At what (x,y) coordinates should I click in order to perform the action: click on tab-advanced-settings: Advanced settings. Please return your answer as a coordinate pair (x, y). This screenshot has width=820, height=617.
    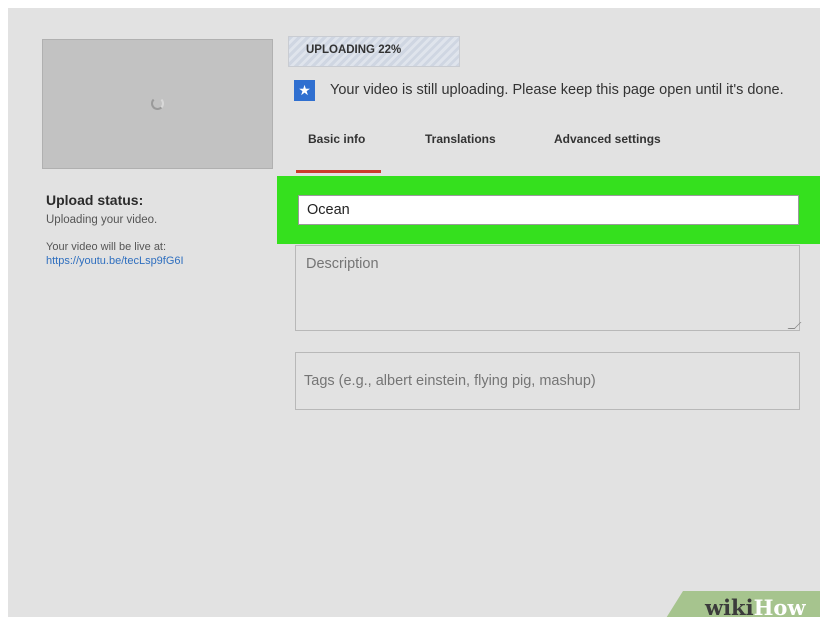
    Looking at the image, I should click on (607, 139).